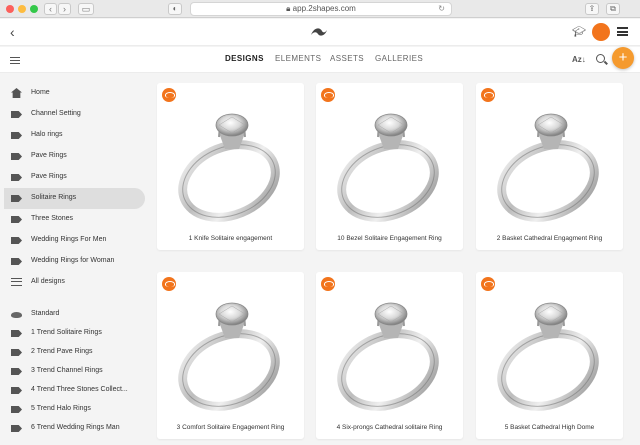 This screenshot has height=445, width=640. What do you see at coordinates (613, 9) in the screenshot?
I see `new-tab-icon: ⧉` at bounding box center [613, 9].